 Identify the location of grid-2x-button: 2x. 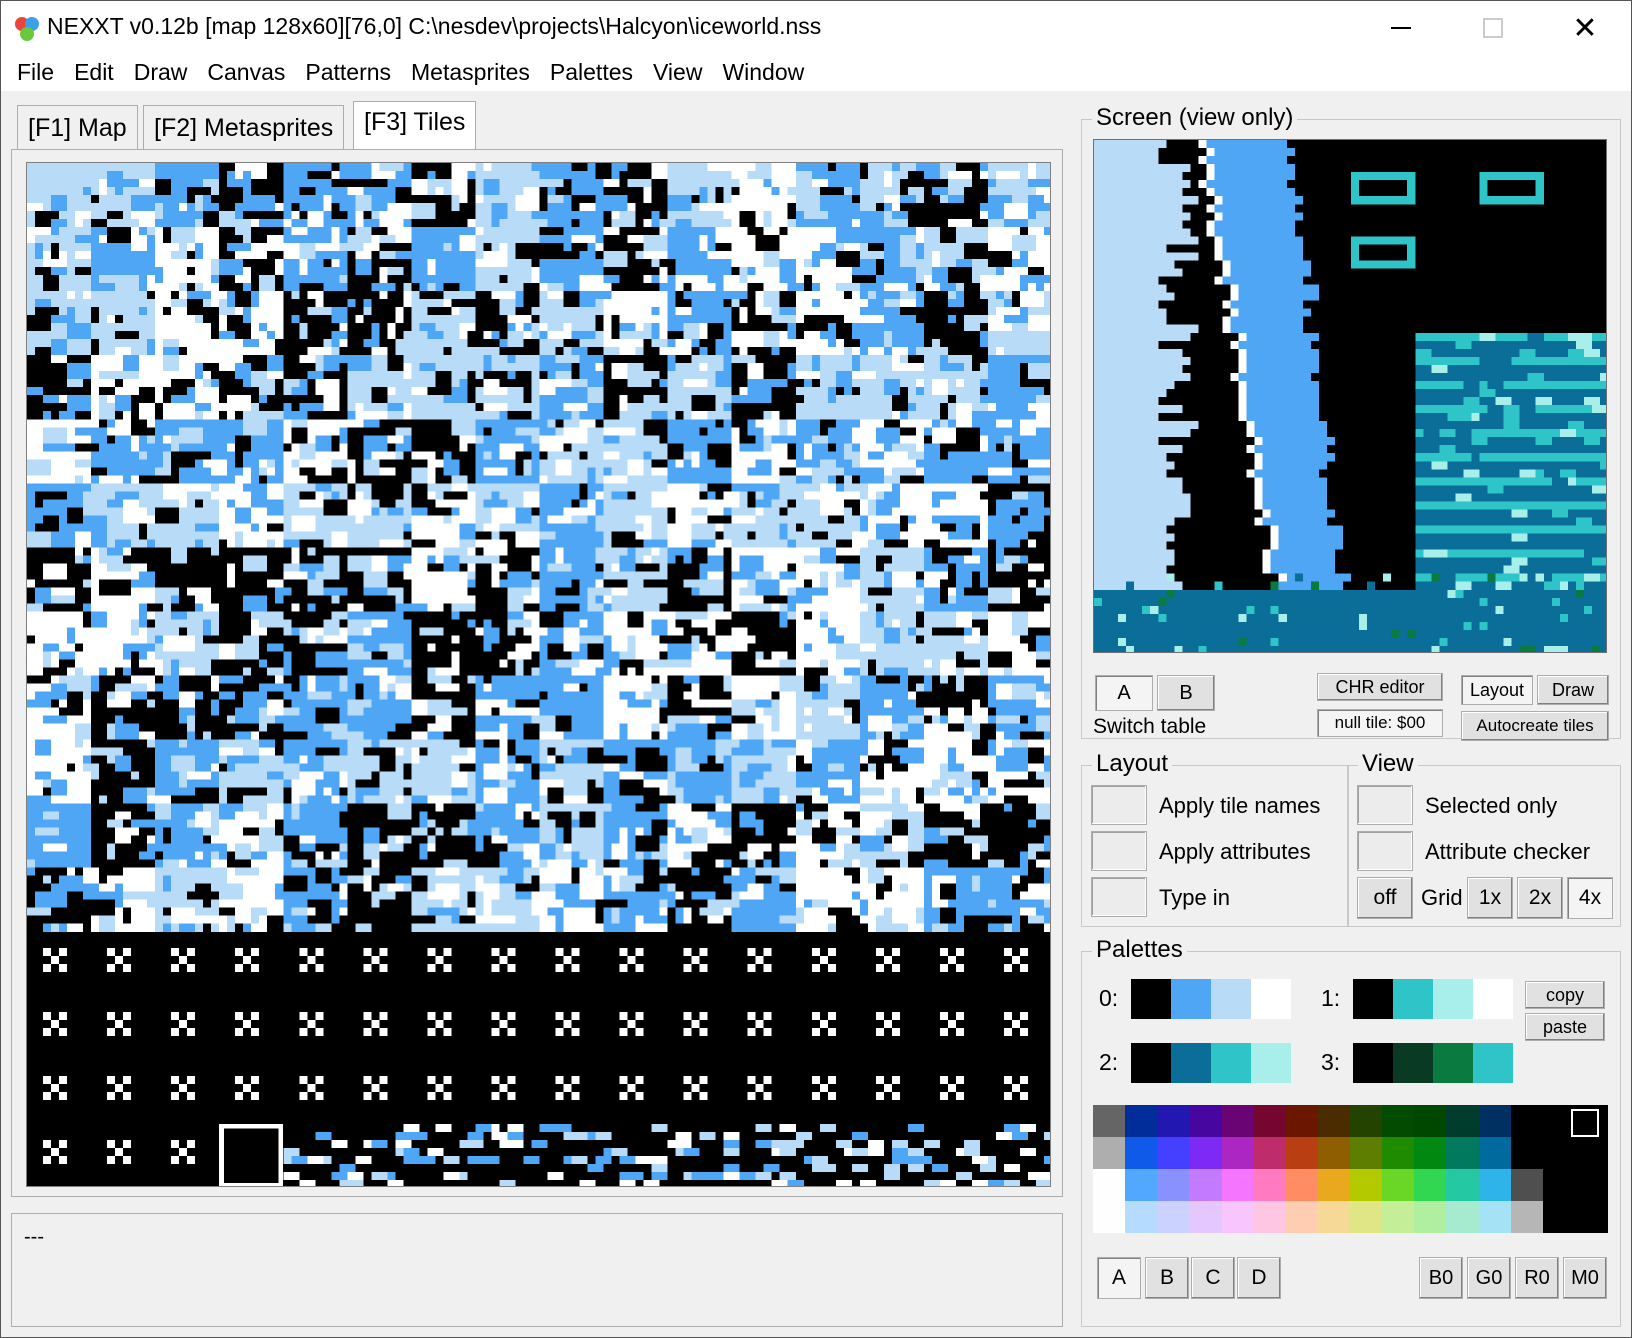
(1540, 898).